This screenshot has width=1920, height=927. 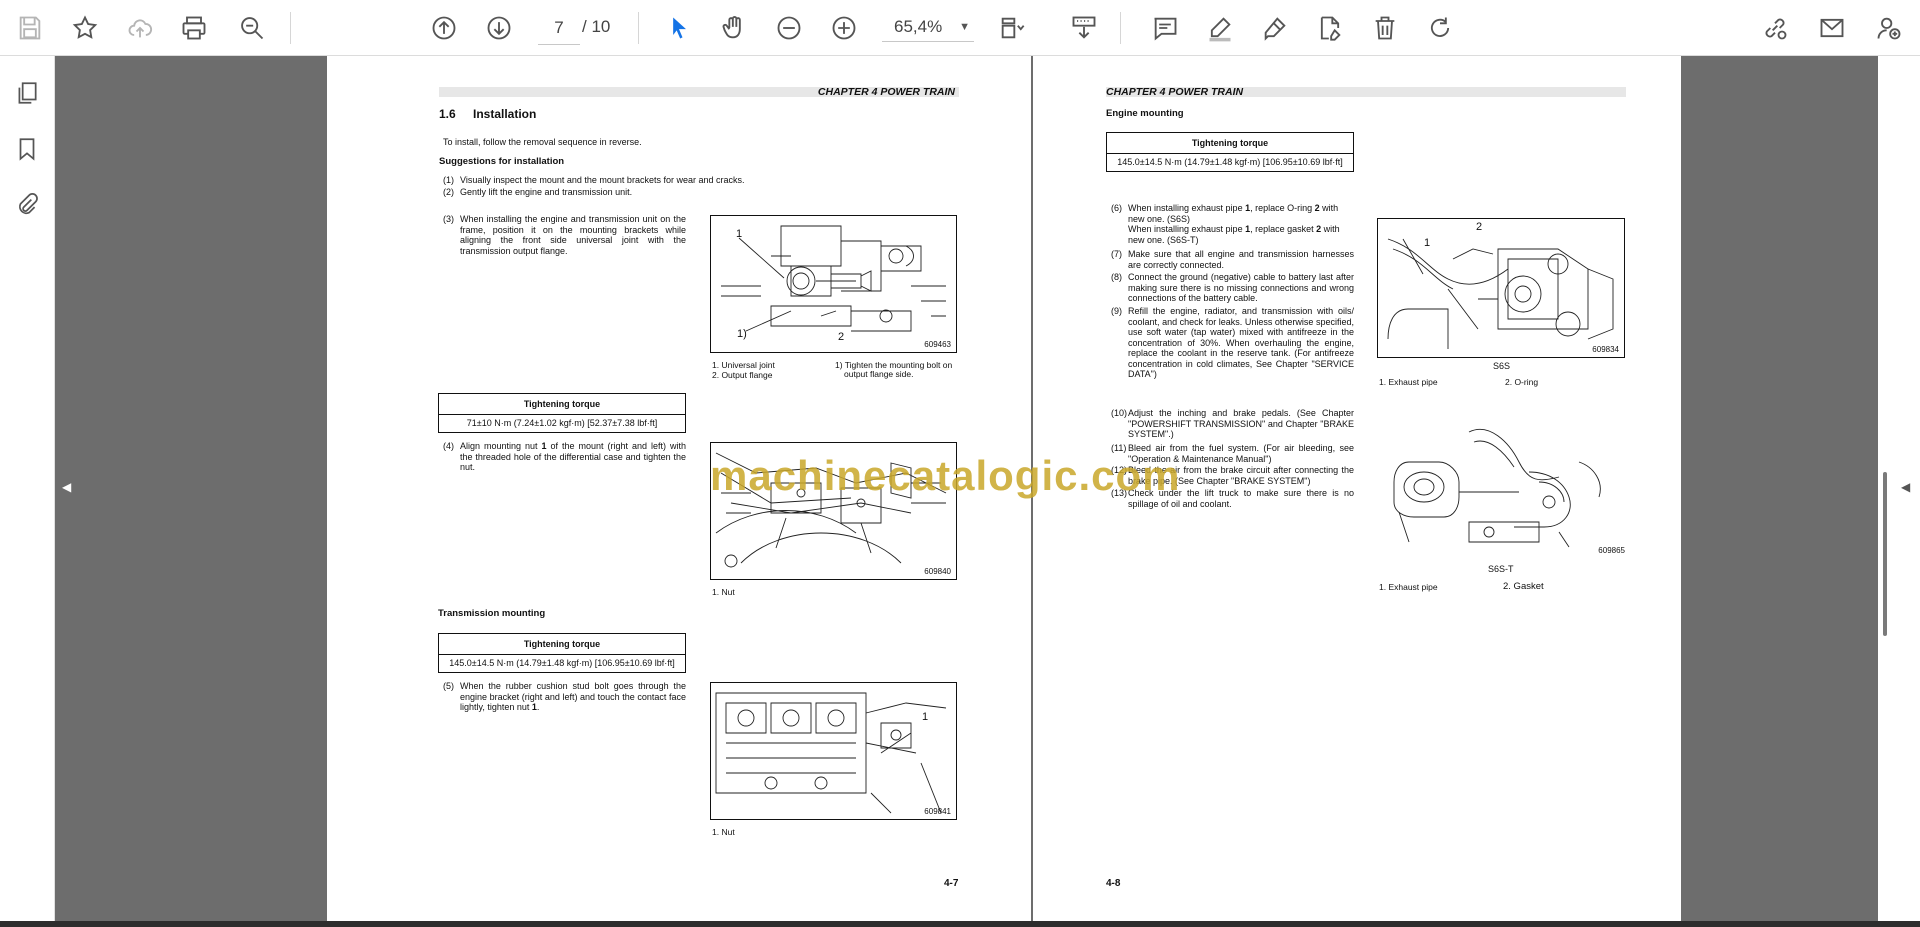 I want to click on figure-code: 609834, so click(x=1605, y=349).